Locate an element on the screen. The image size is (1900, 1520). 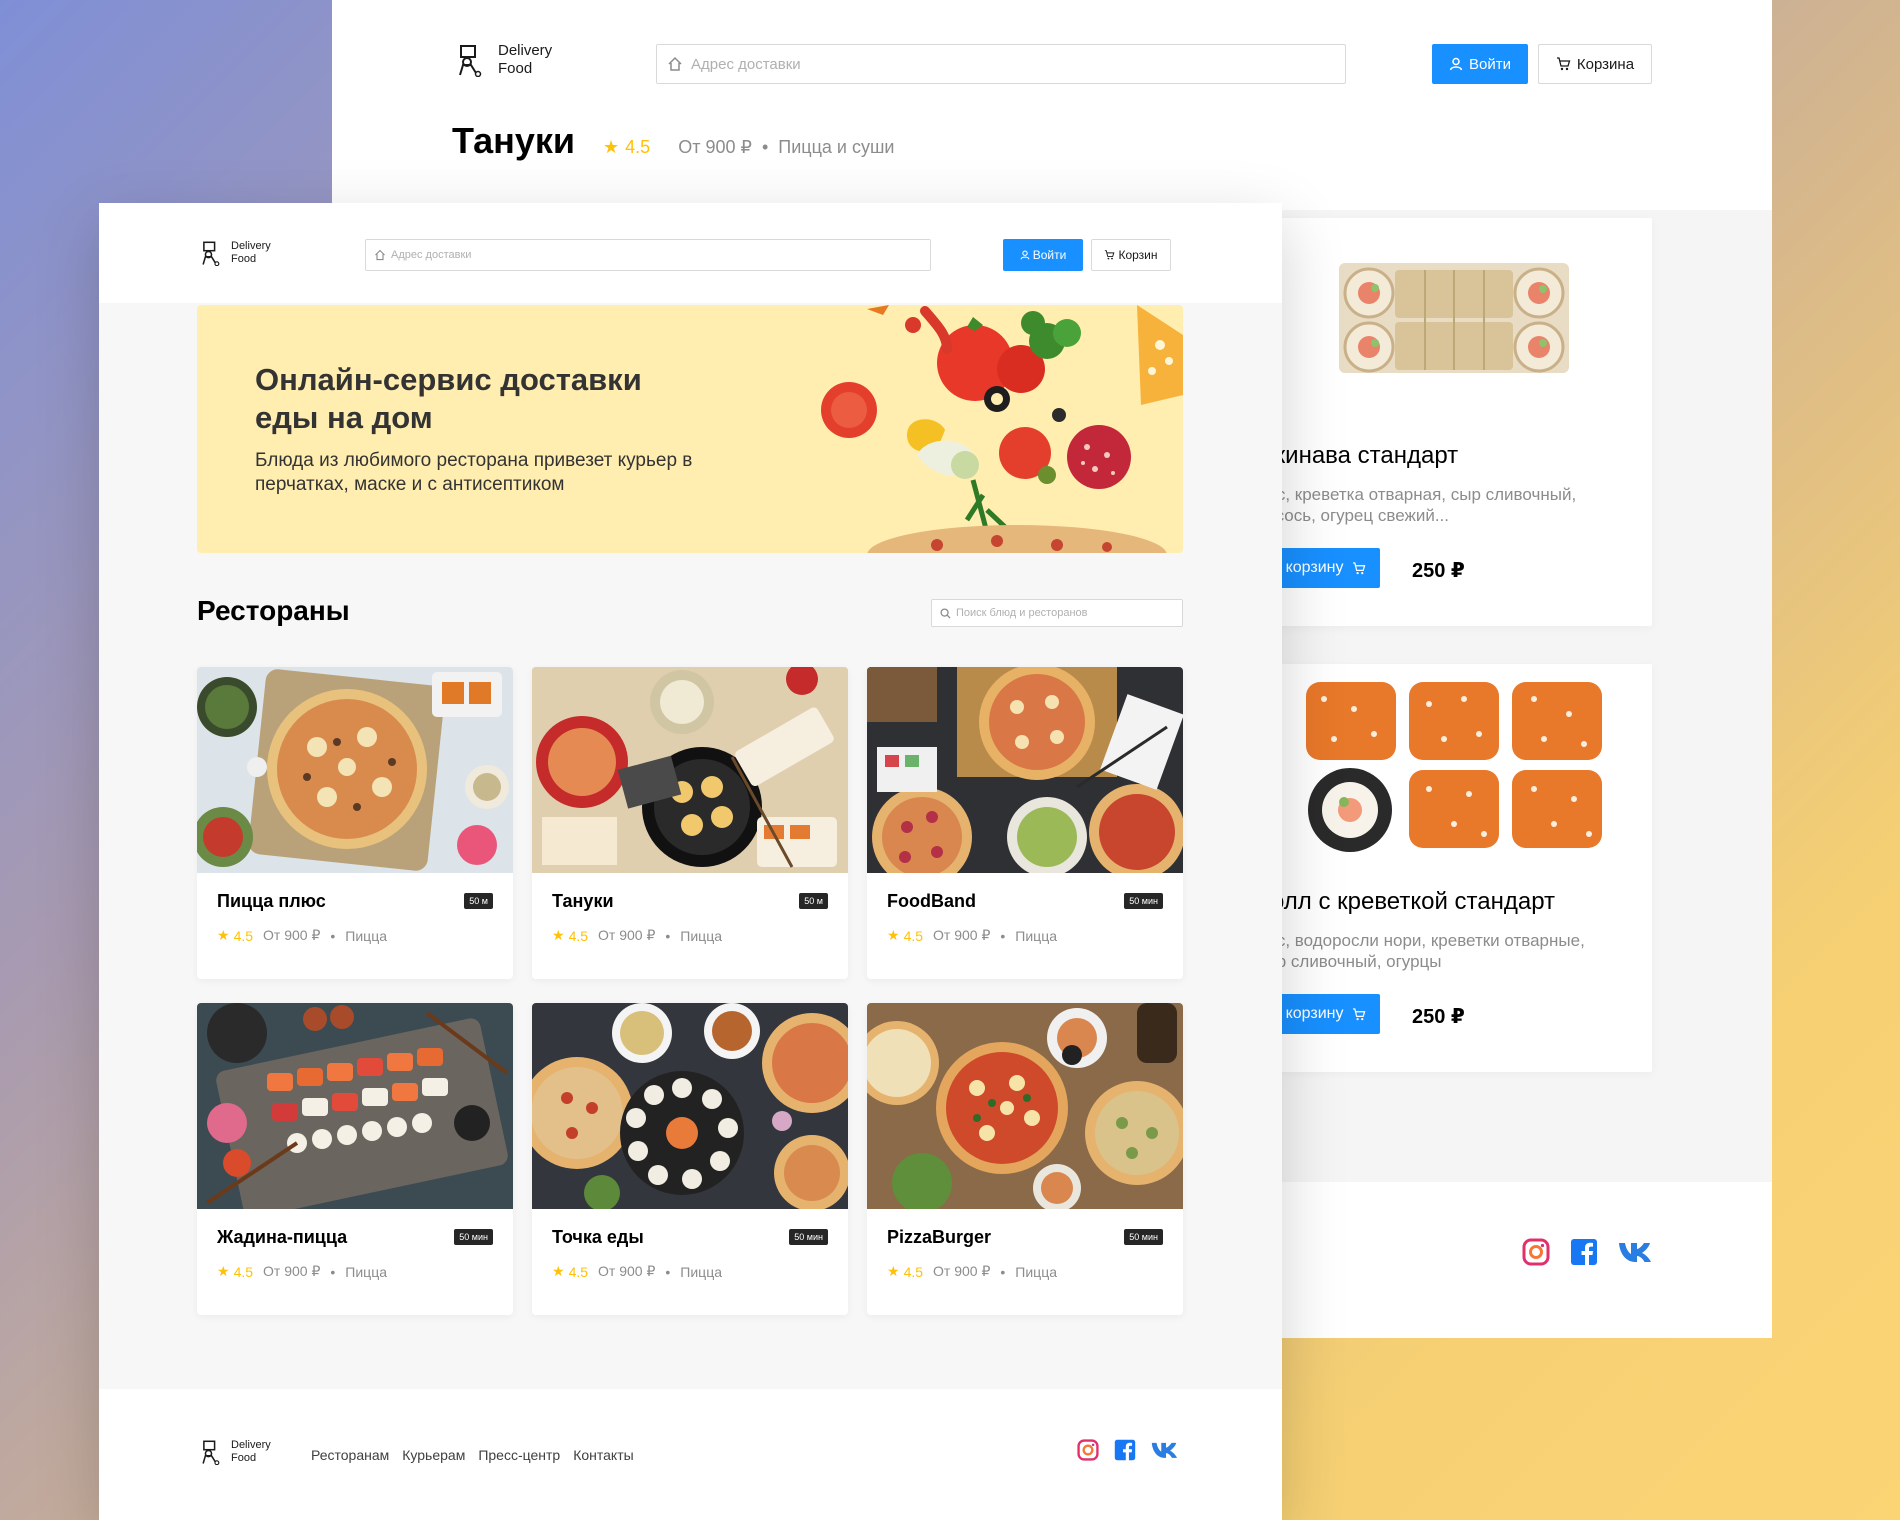
restaurant-name: Жадина-пицца is located at coordinates (282, 1237).